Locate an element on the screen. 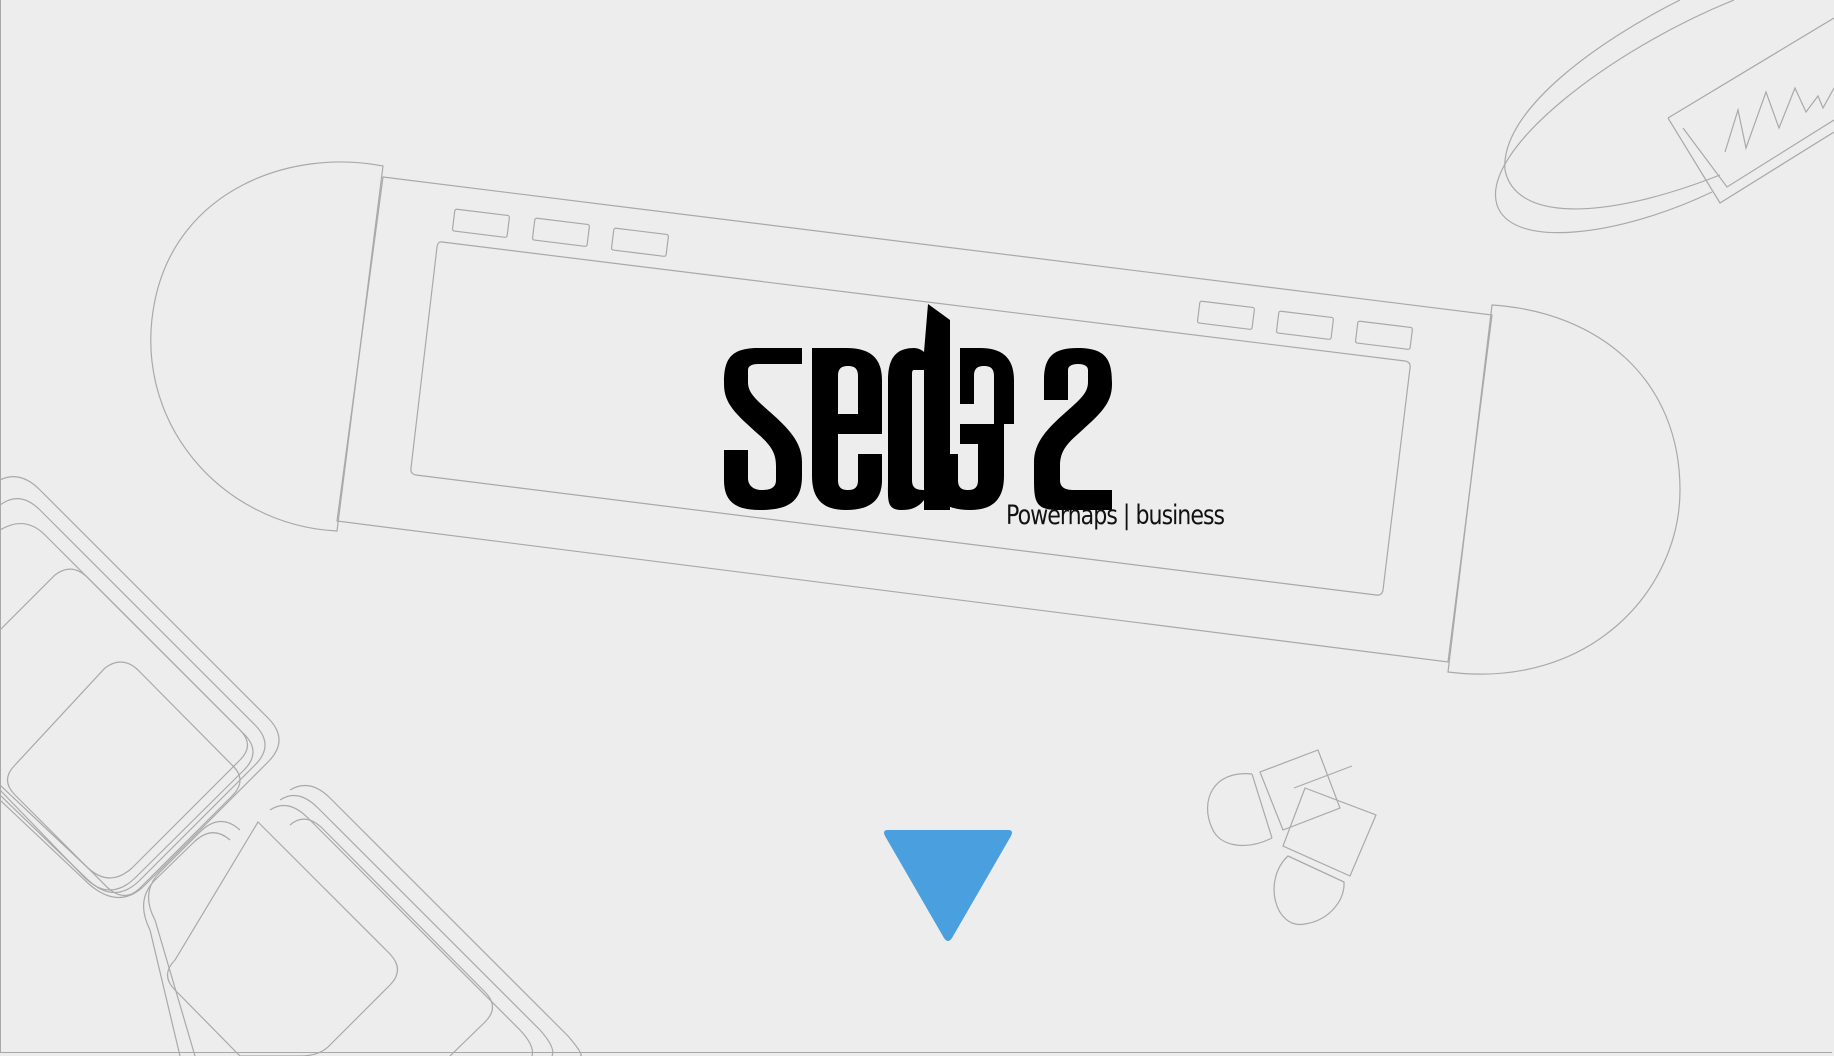 Image resolution: width=1834 pixels, height=1056 pixels. logo-letter-e is located at coordinates (847, 429).